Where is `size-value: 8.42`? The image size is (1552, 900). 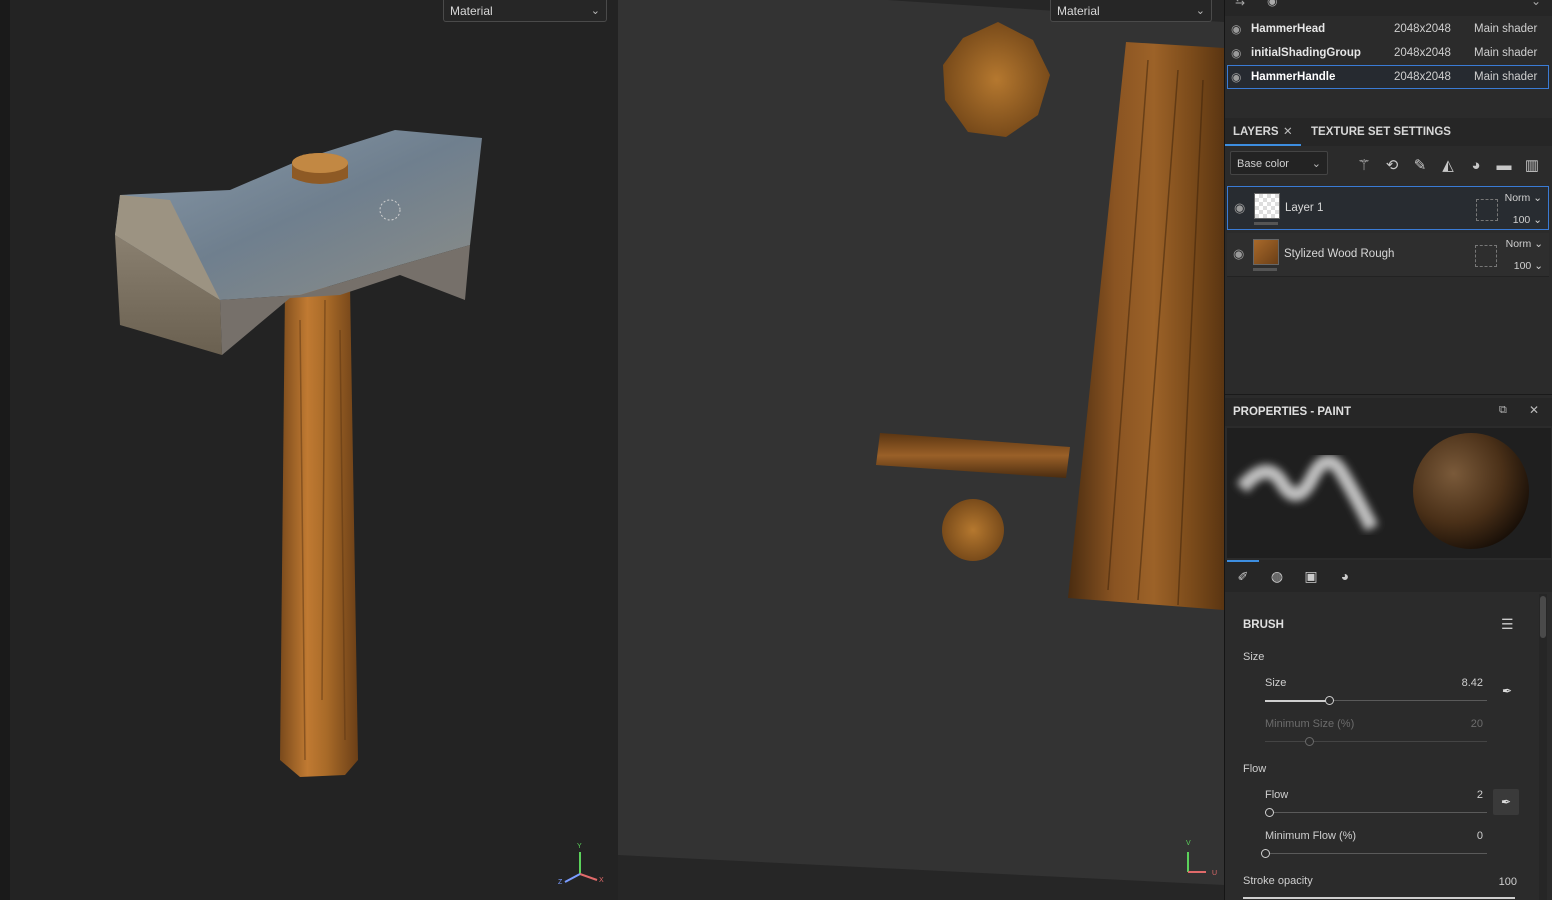
size-value: 8.42 is located at coordinates (1454, 683).